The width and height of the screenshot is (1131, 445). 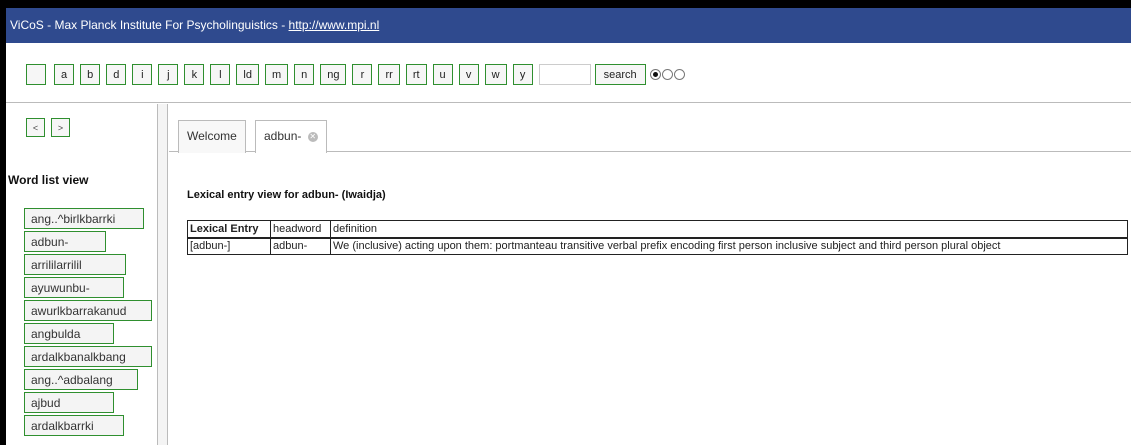 What do you see at coordinates (60, 127) in the screenshot?
I see `next-page-button: >` at bounding box center [60, 127].